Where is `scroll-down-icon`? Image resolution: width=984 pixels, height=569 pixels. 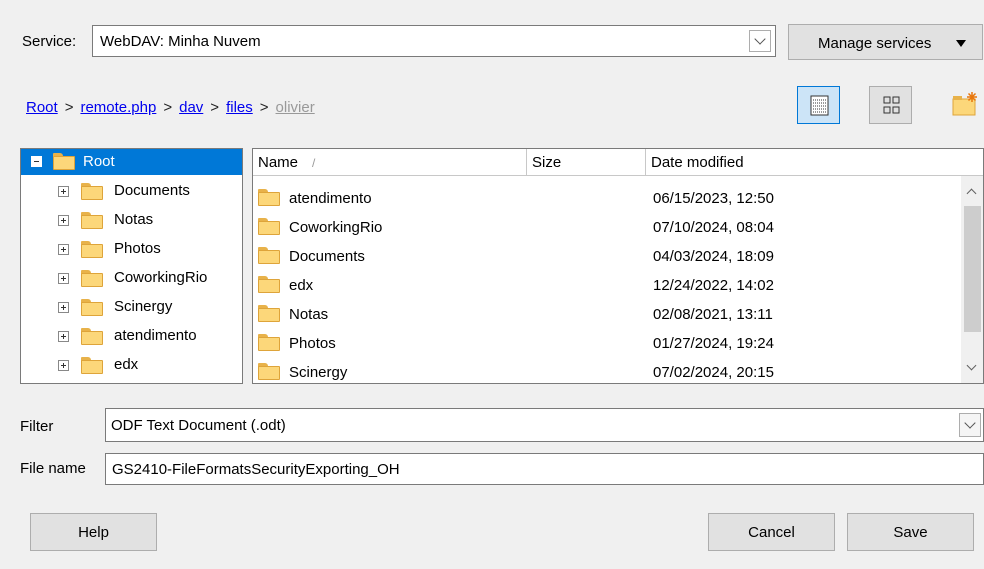
scroll-down-icon is located at coordinates (971, 365).